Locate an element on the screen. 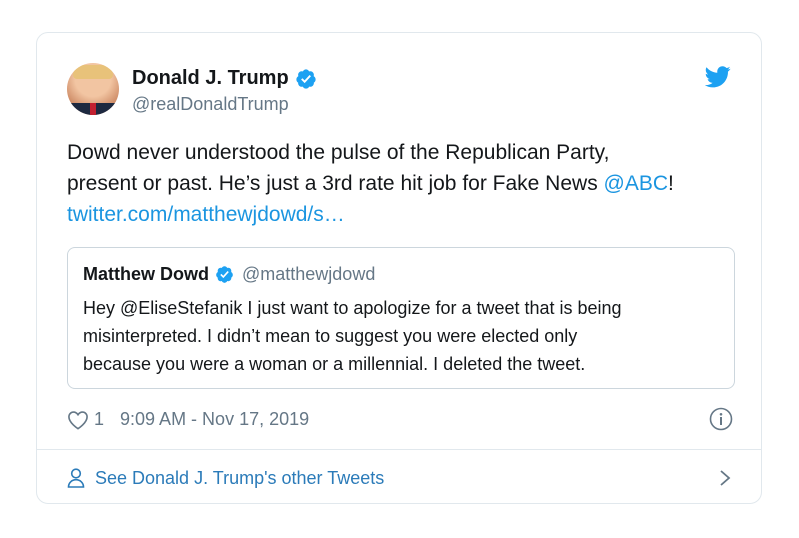  author-display-name: Donald J. Trump is located at coordinates (210, 78).